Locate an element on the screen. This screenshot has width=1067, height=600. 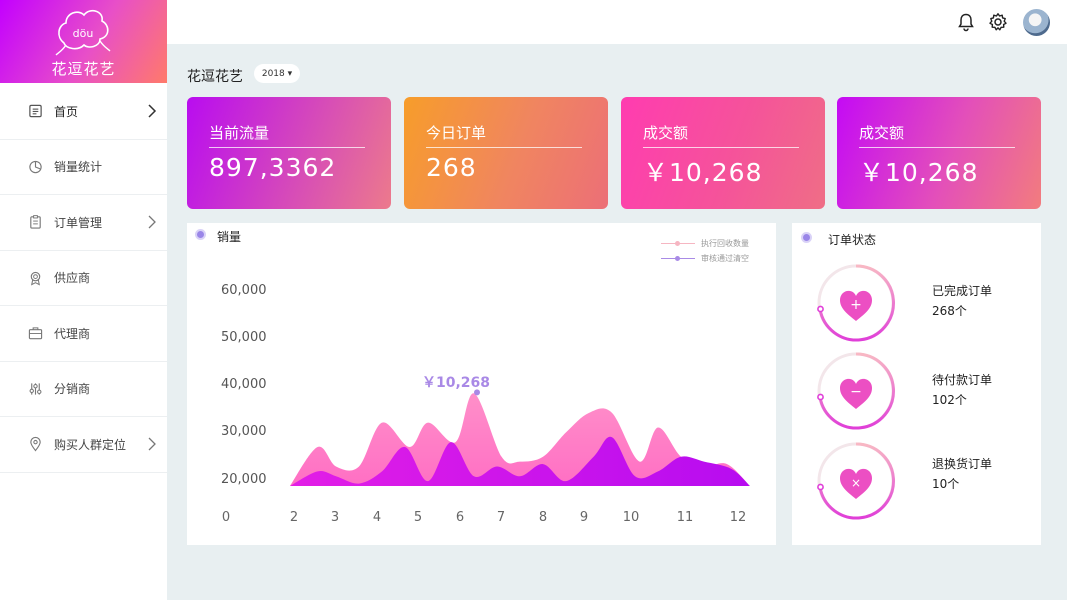
panel-title-dot is located at coordinates (806, 237).